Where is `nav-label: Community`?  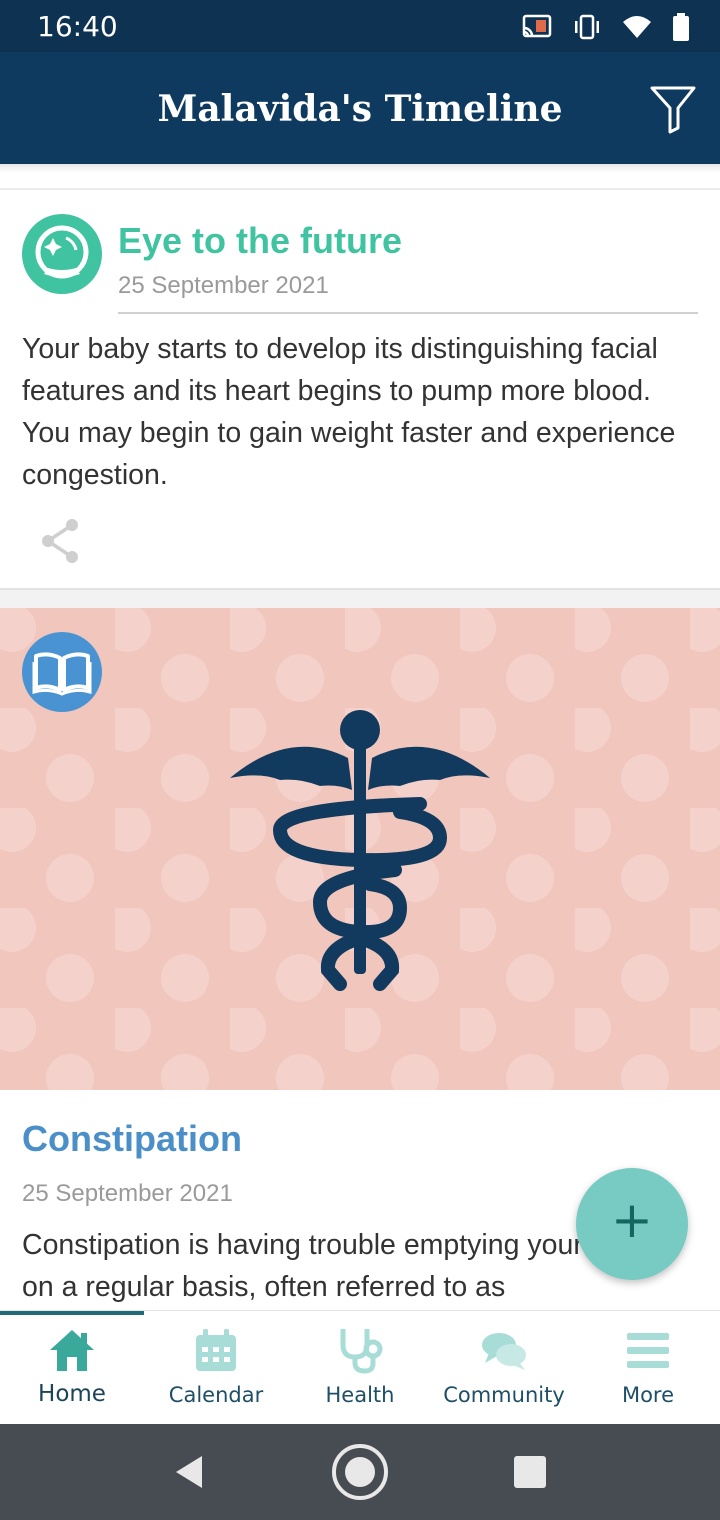
nav-label: Community is located at coordinates (504, 1395).